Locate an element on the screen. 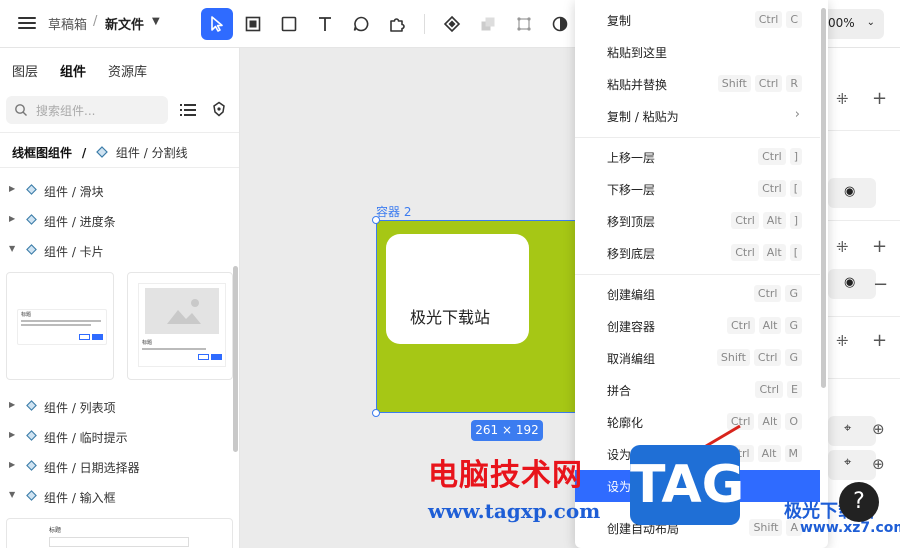 The height and width of the screenshot is (548, 900). menu-item-copy: 复制 Ctrl C is located at coordinates (697, 20).